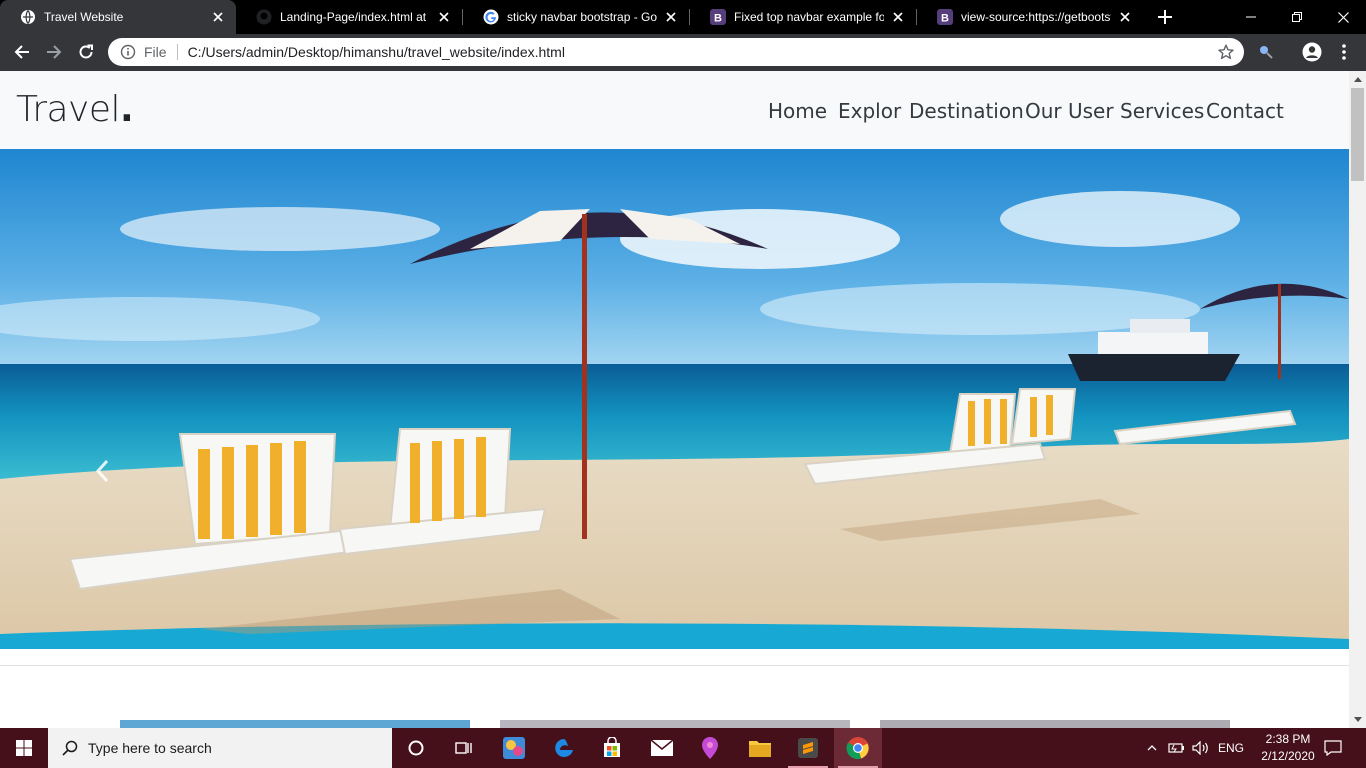  I want to click on reload-button, so click(86, 52).